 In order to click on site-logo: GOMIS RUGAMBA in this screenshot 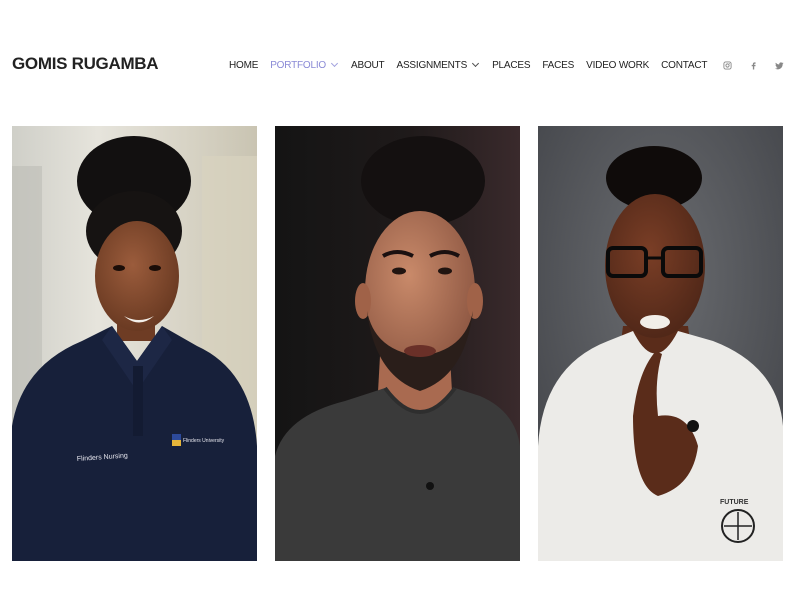, I will do `click(85, 64)`.